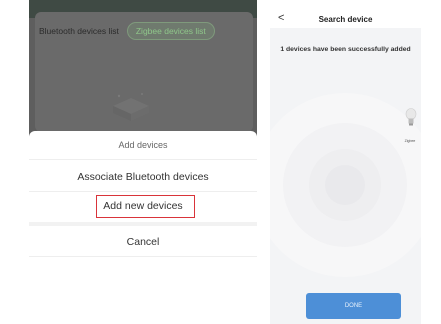 This screenshot has height=324, width=441. What do you see at coordinates (410, 141) in the screenshot?
I see `device-label: Zigbee` at bounding box center [410, 141].